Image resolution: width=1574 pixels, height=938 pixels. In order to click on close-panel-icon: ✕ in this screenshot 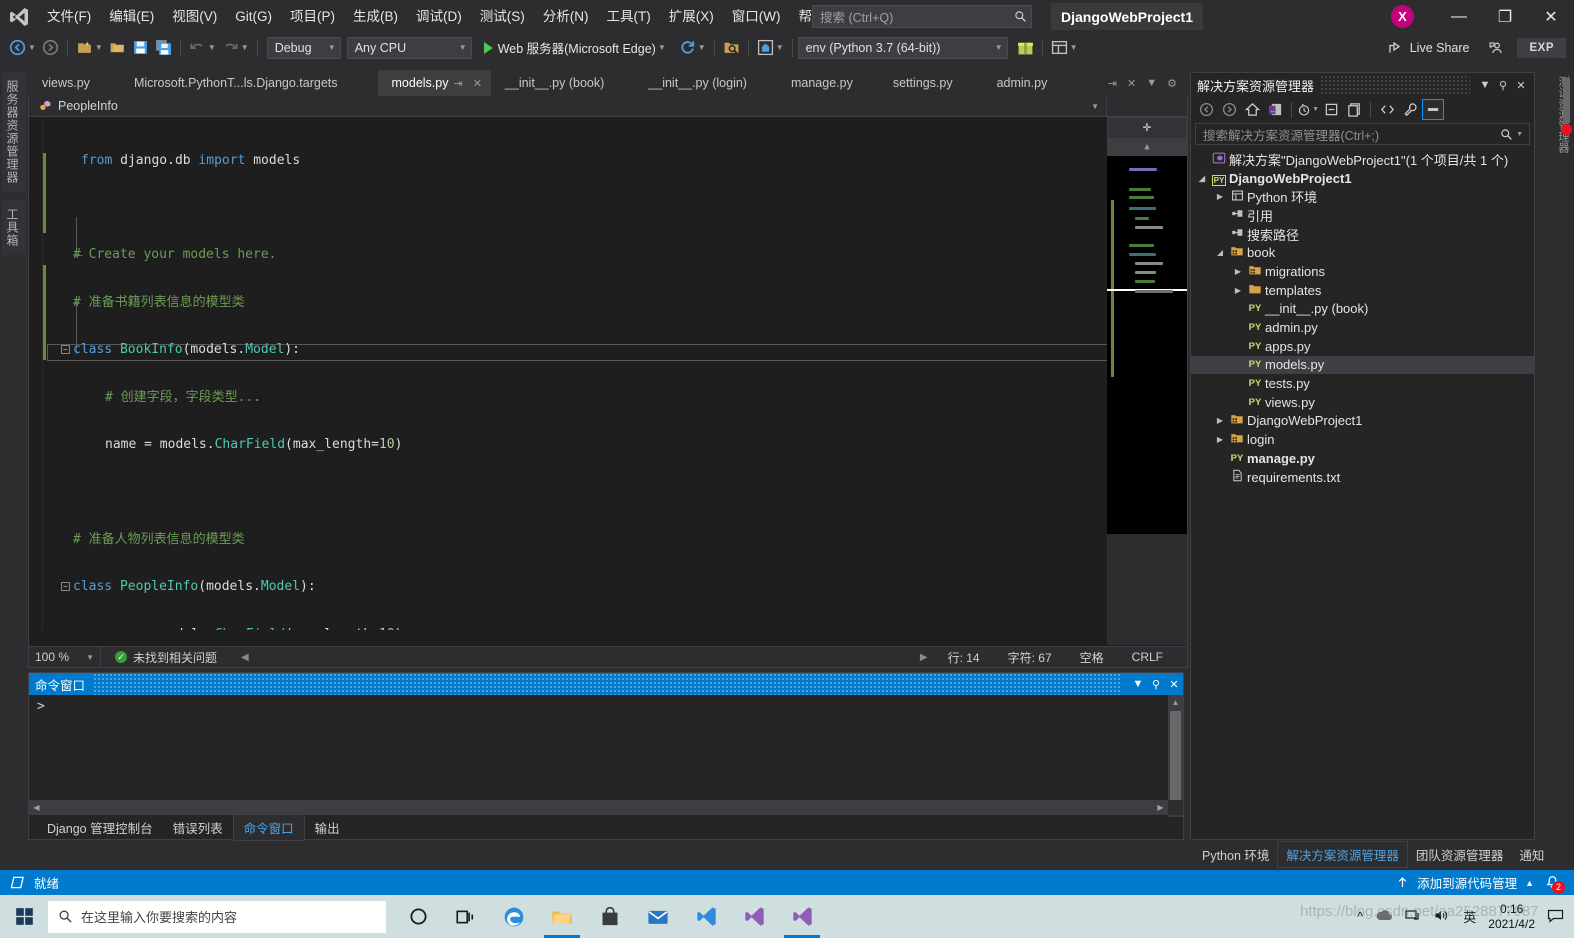, I will do `click(1174, 684)`.